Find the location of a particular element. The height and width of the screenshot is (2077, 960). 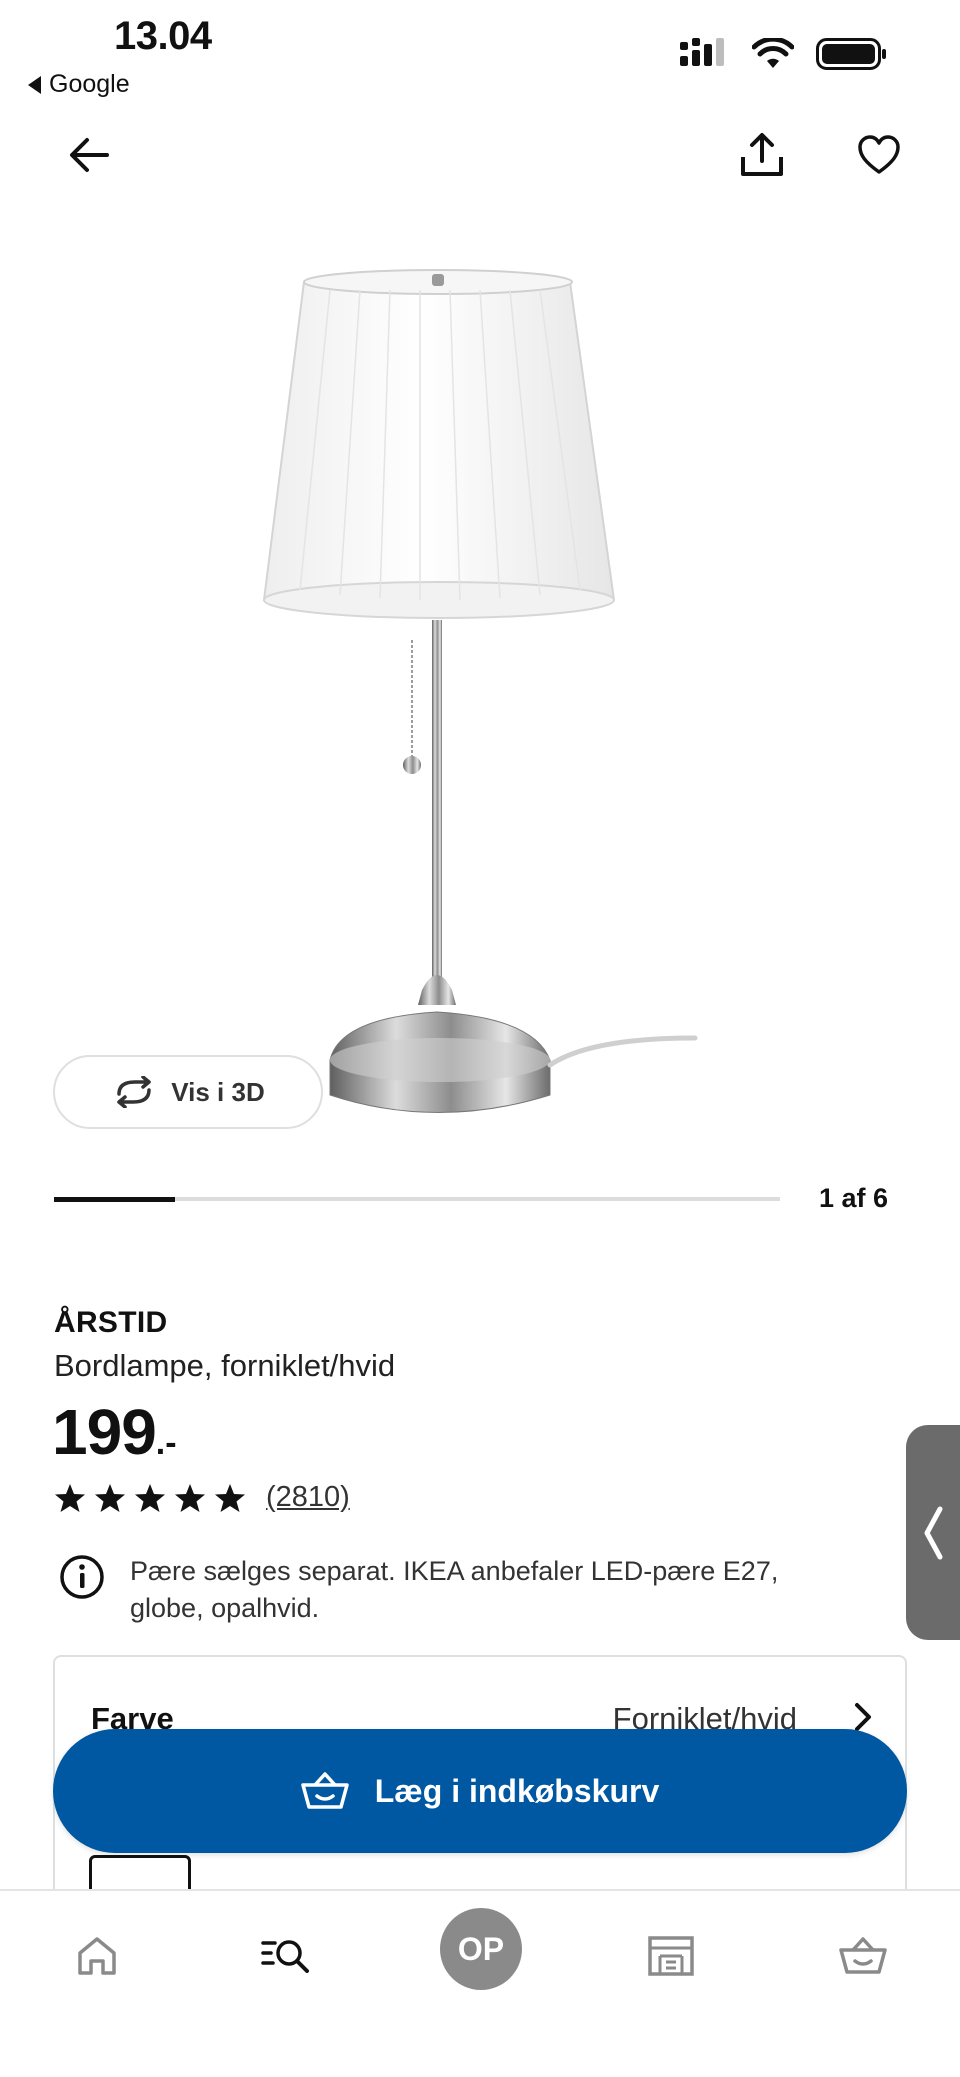

bottom-nav: OP is located at coordinates (480, 1983).